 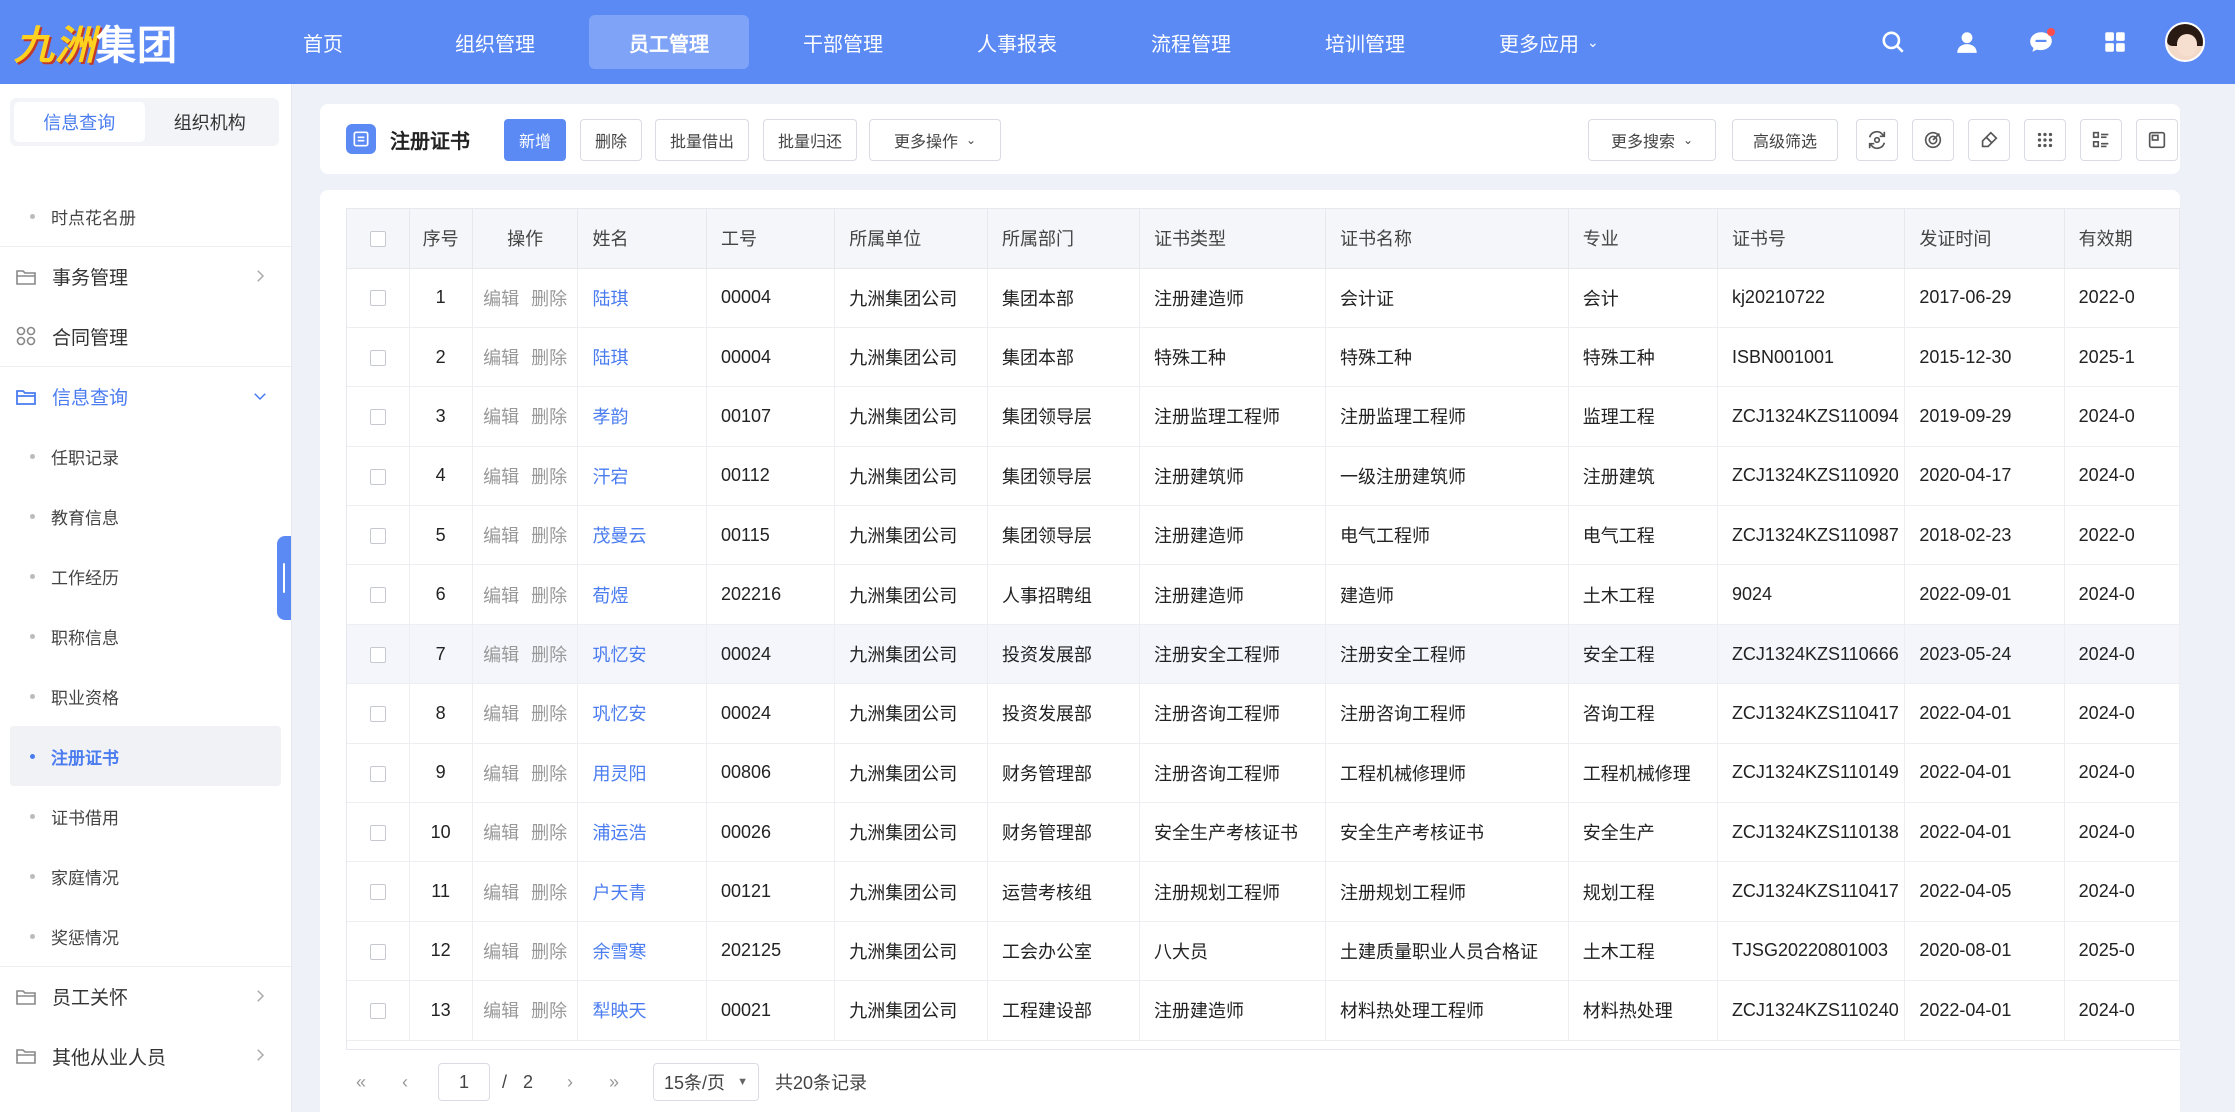 I want to click on column-list-icon, so click(x=2101, y=140).